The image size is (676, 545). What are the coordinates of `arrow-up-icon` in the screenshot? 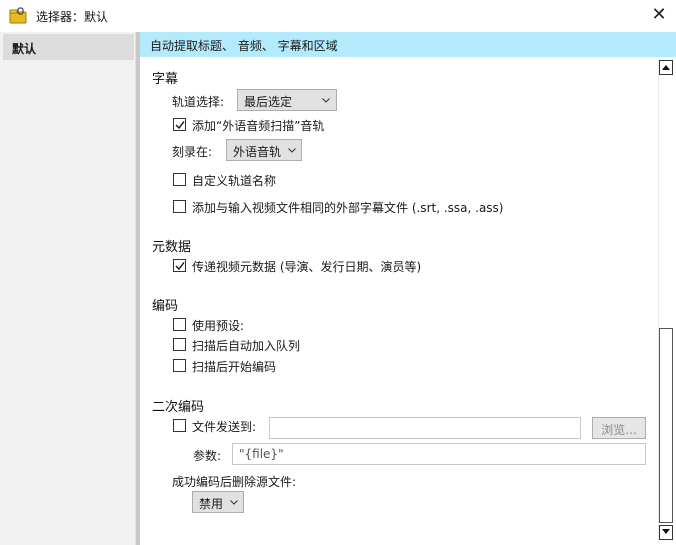 It's located at (666, 67).